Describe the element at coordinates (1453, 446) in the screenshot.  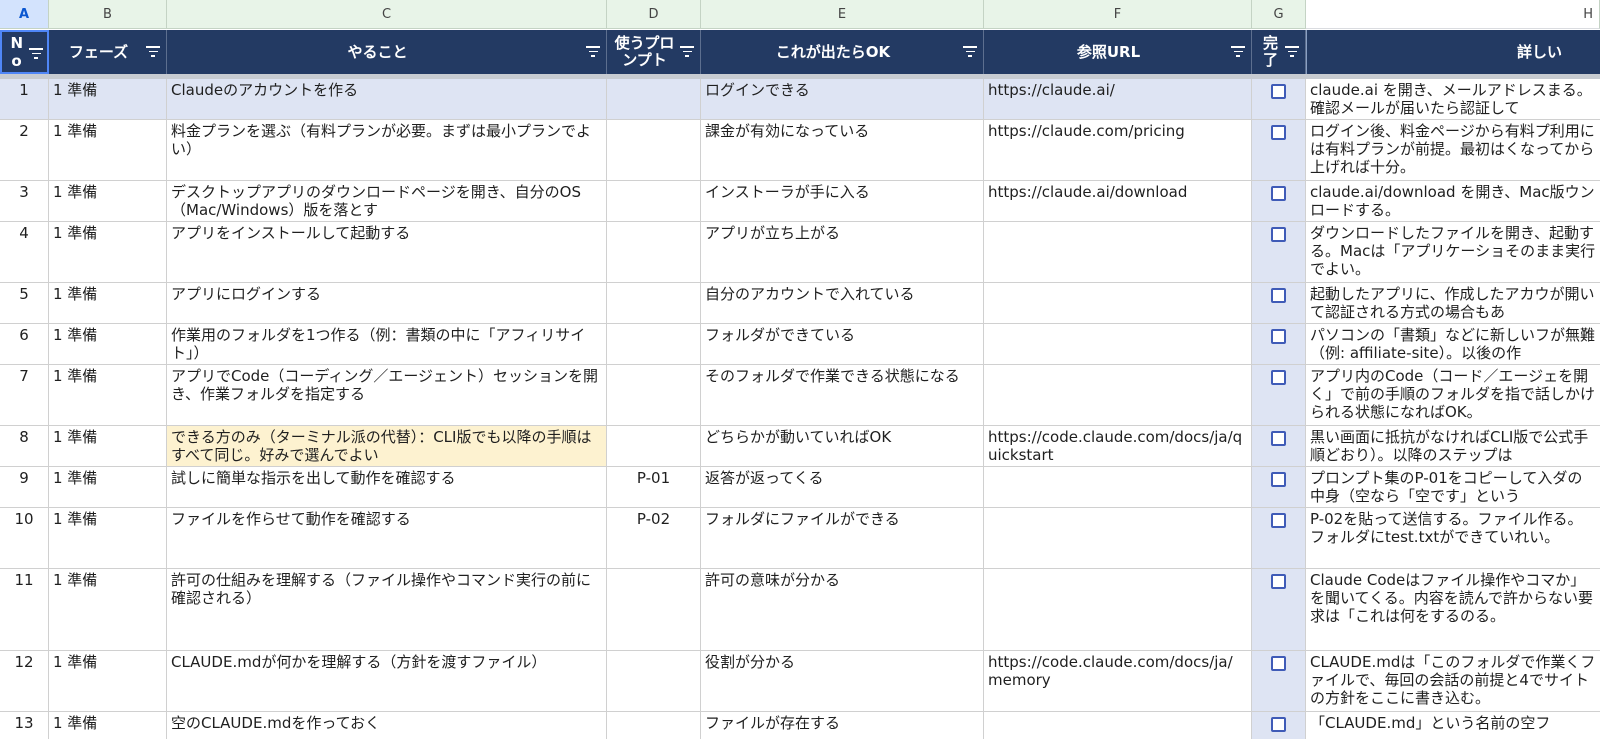
I see `cell-detail: 黒い画面に抵抗がなければCLI版で公式手順どおり）。以降のステップは` at that location.